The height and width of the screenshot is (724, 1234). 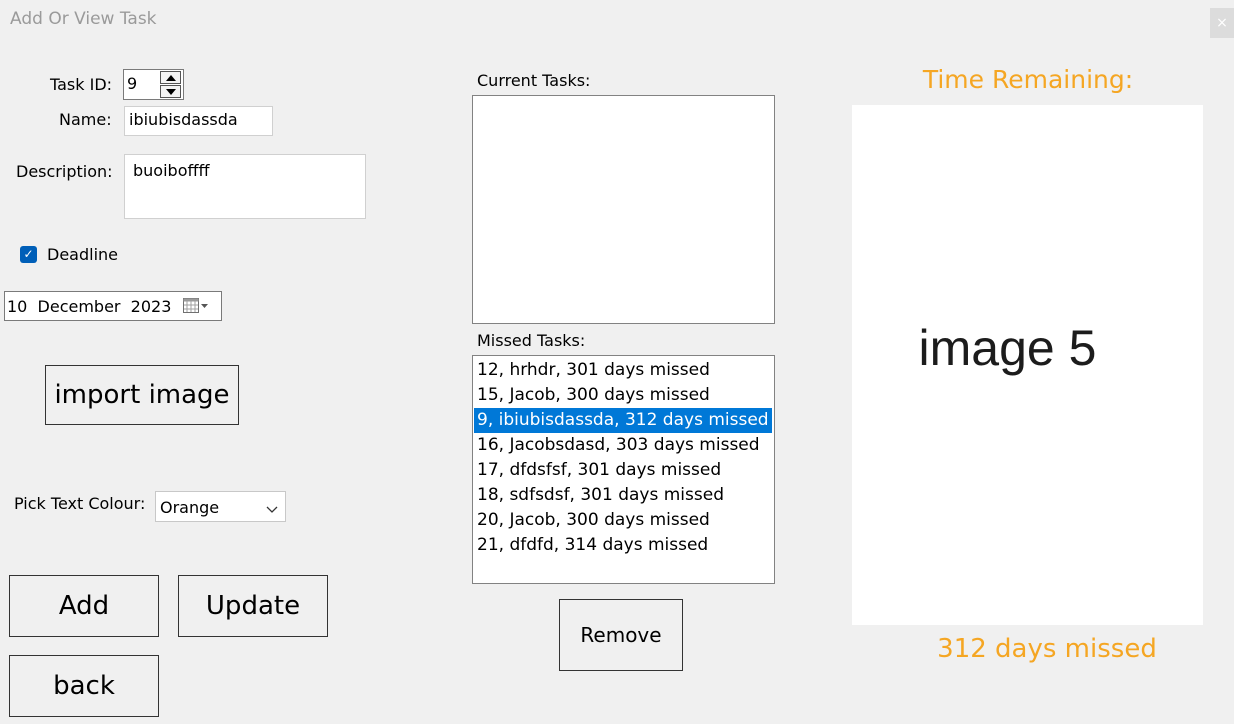 What do you see at coordinates (592, 395) in the screenshot?
I see `list-item: 15, Jacob, 300 days missed` at bounding box center [592, 395].